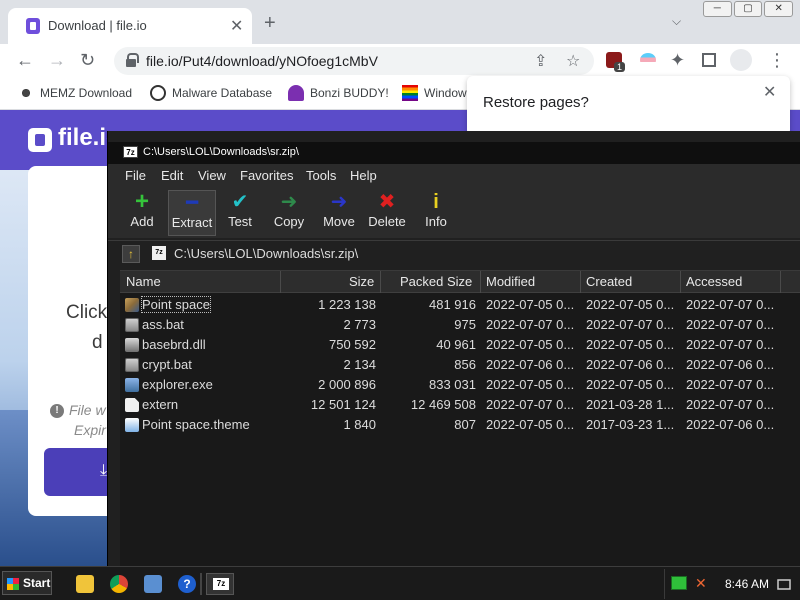  Describe the element at coordinates (747, 584) in the screenshot. I see `clock: 8:46 AM` at that location.